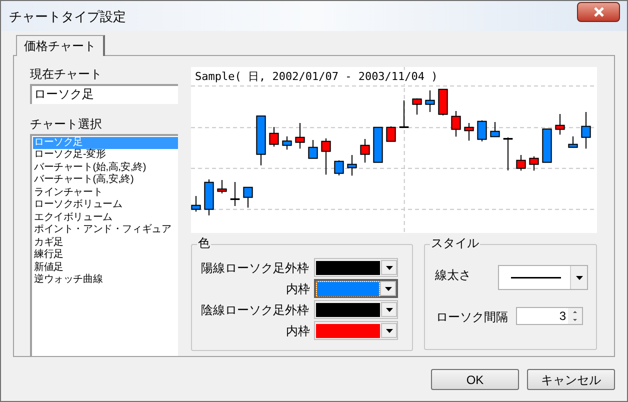 This screenshot has width=628, height=402. I want to click on window-title: チャートタイプ設定, so click(67, 17).